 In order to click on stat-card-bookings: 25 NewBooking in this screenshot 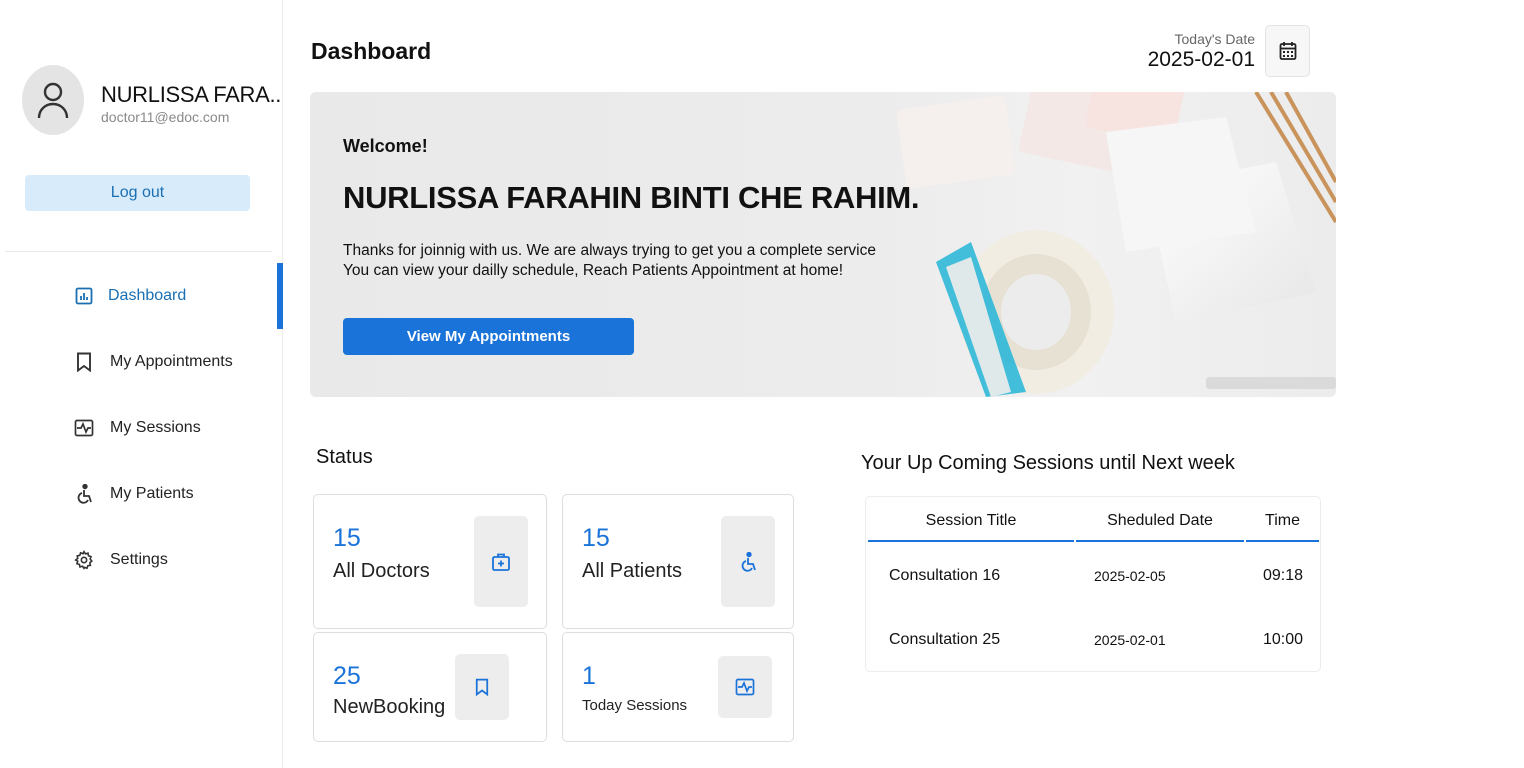, I will do `click(430, 687)`.